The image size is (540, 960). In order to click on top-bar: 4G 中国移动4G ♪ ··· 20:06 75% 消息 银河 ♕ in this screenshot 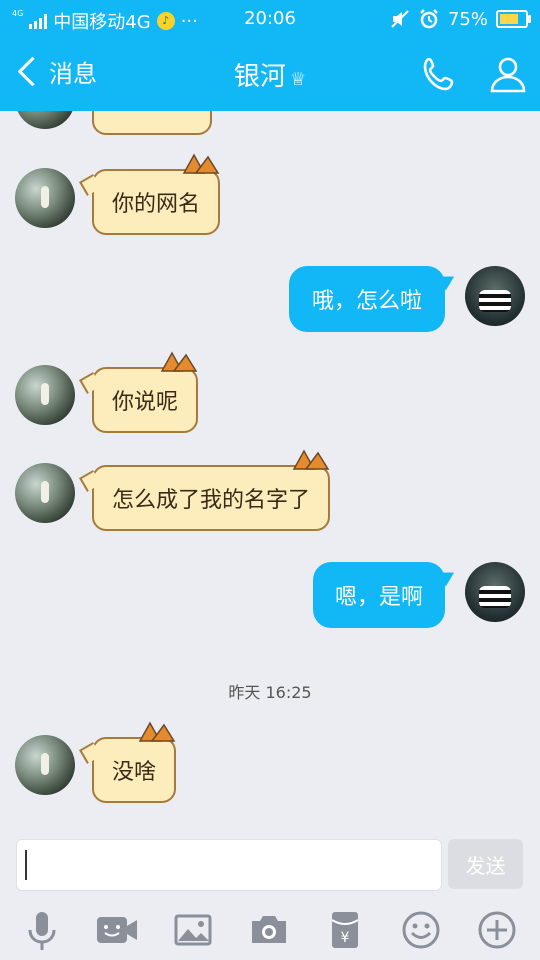, I will do `click(270, 55)`.